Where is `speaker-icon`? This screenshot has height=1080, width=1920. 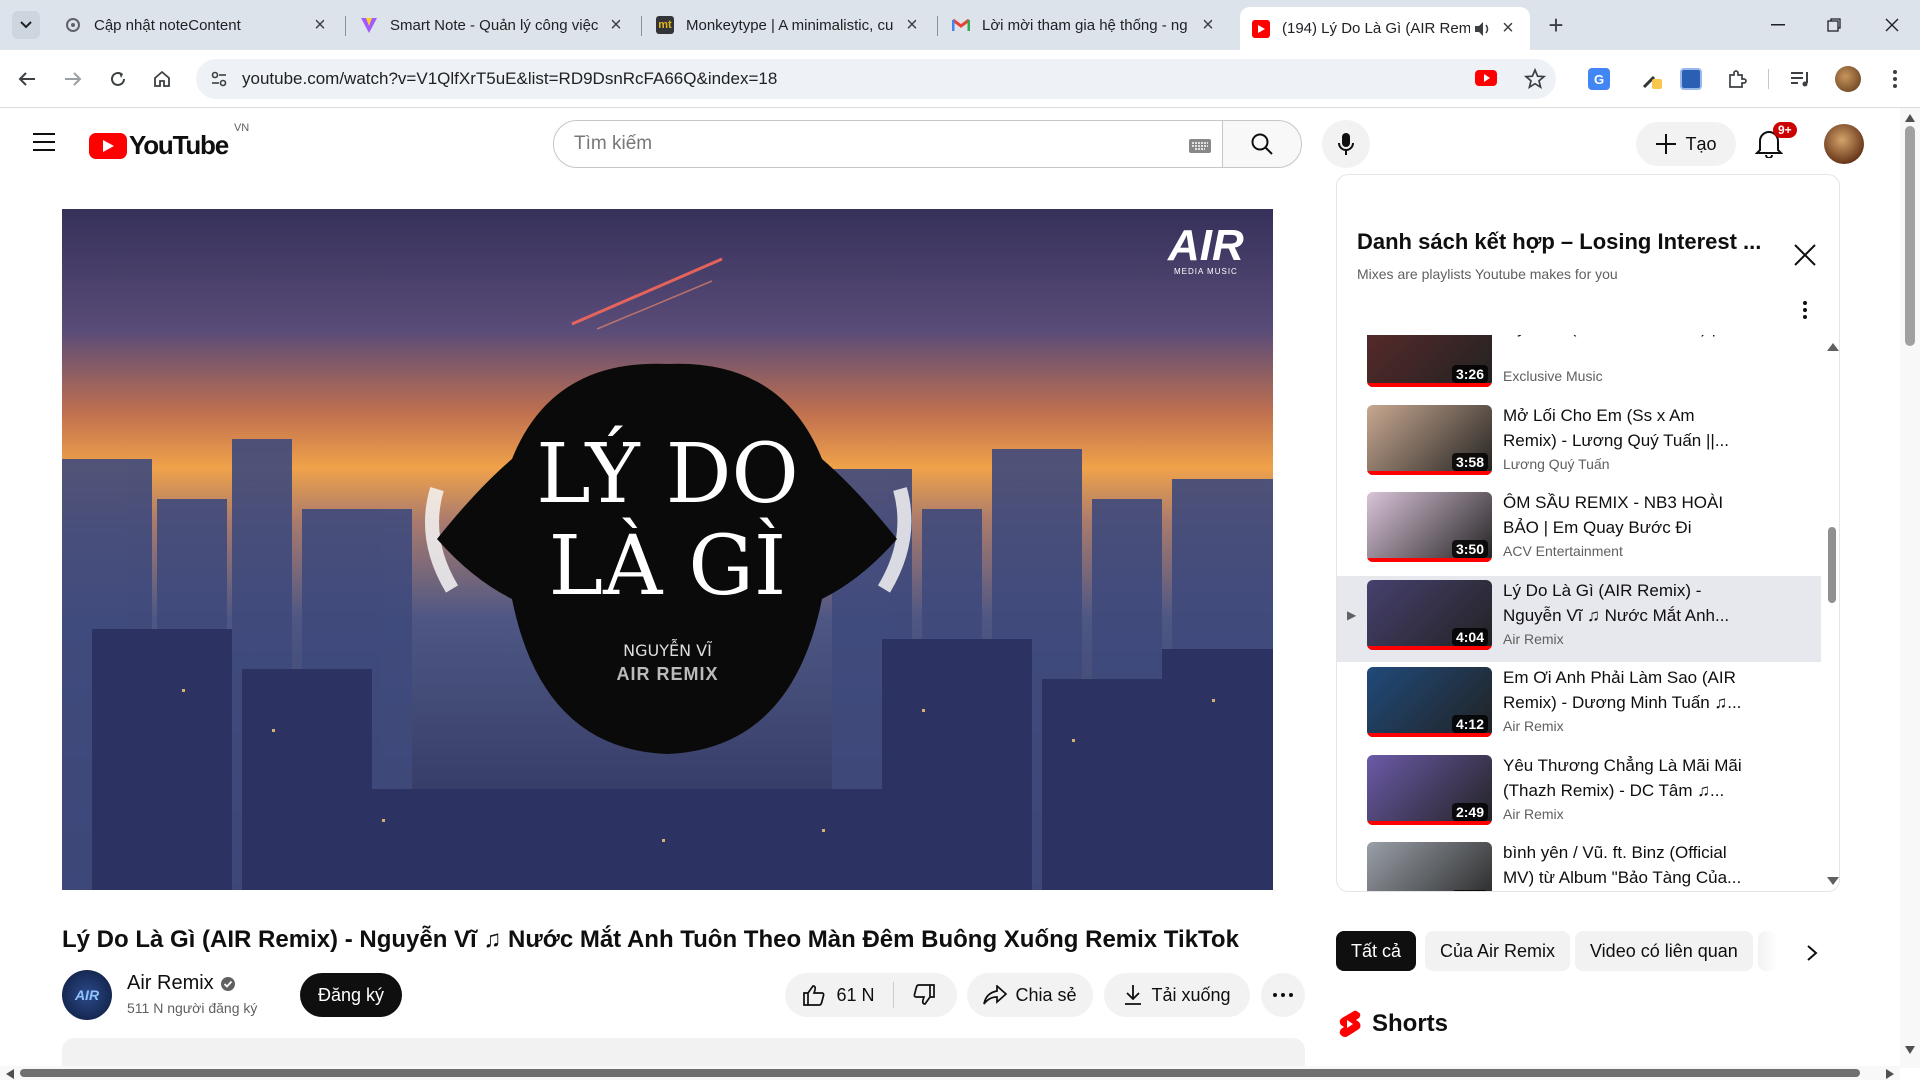
speaker-icon is located at coordinates (1483, 29).